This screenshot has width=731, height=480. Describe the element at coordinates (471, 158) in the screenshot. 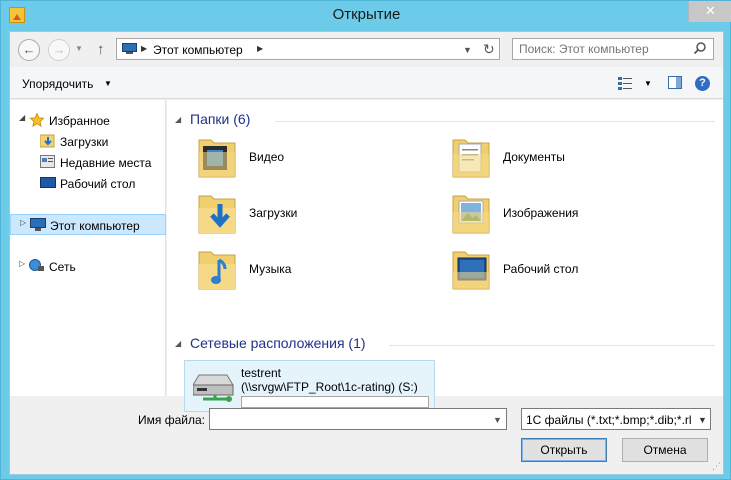

I see `documents-folder-icon` at that location.